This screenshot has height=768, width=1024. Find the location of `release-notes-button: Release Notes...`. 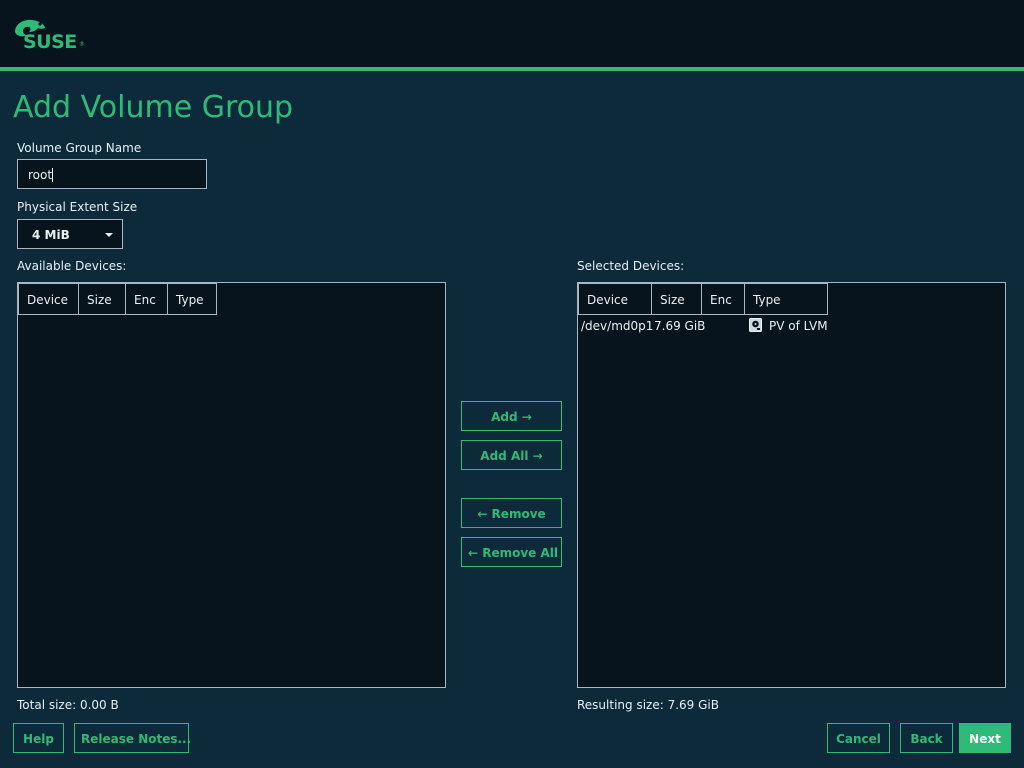

release-notes-button: Release Notes... is located at coordinates (132, 738).